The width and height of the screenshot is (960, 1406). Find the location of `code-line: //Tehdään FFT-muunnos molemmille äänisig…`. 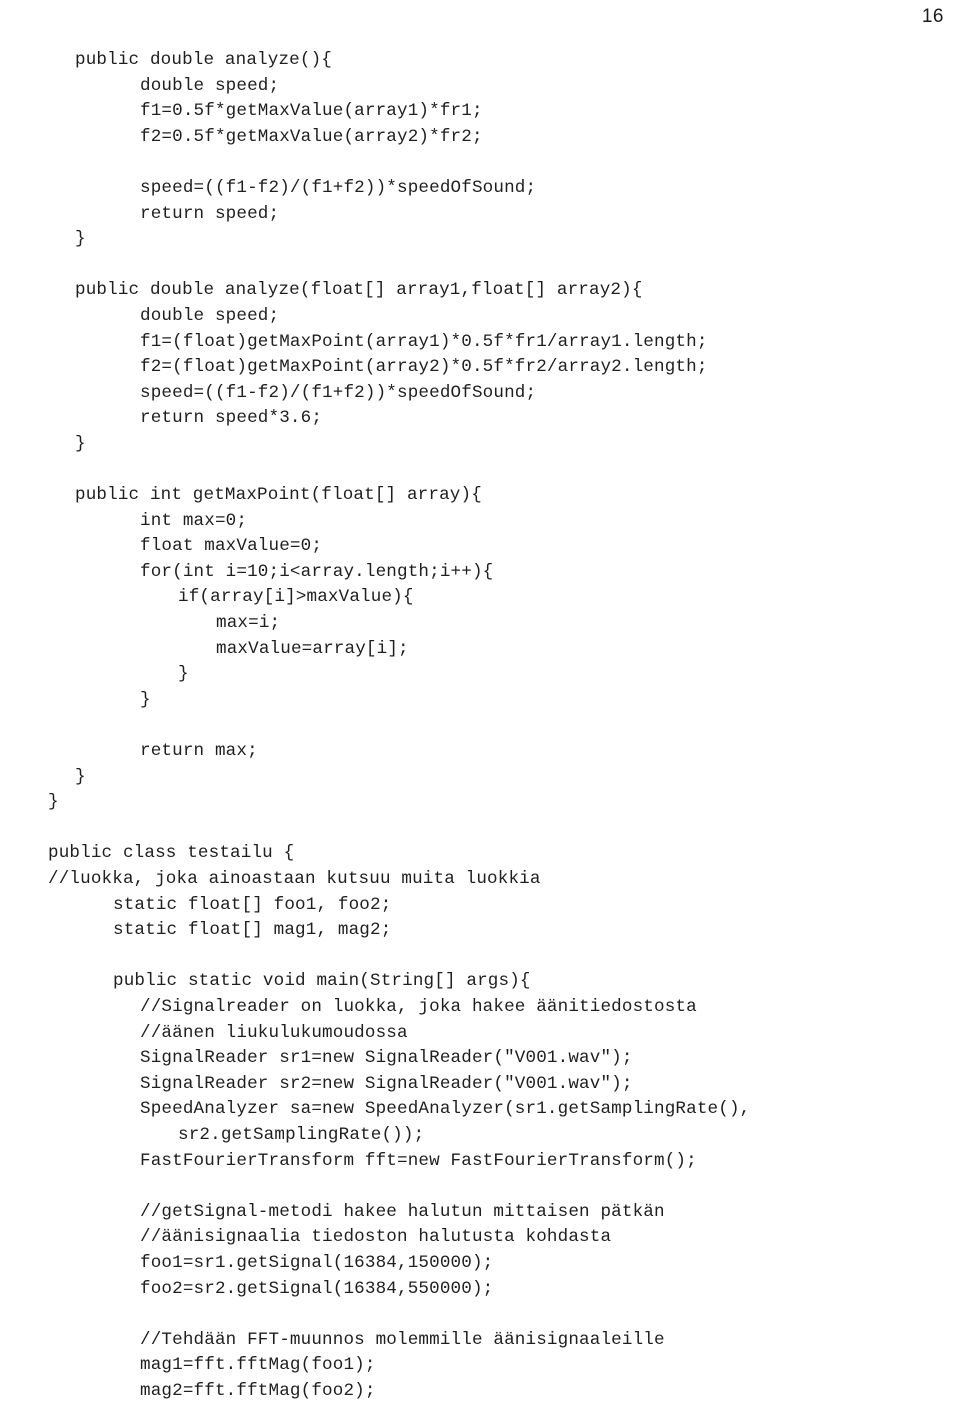

code-line: //Tehdään FFT-muunnos molemmille äänisig… is located at coordinates (402, 1339).